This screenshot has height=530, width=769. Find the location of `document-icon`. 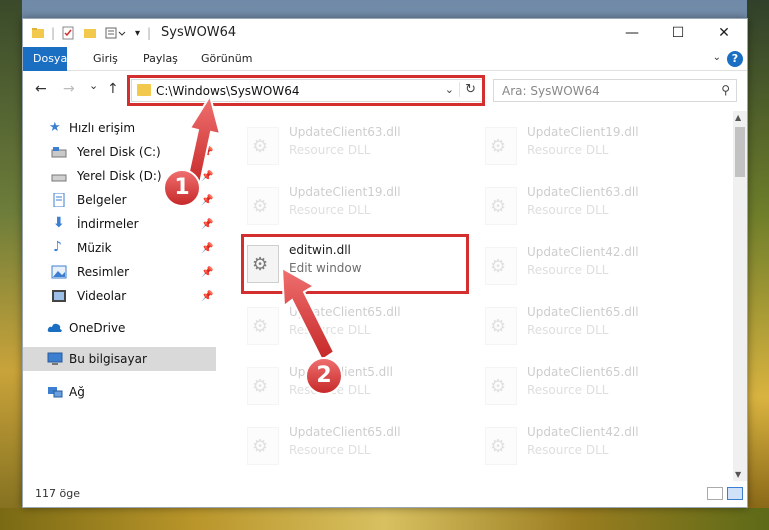

document-icon is located at coordinates (59, 200).